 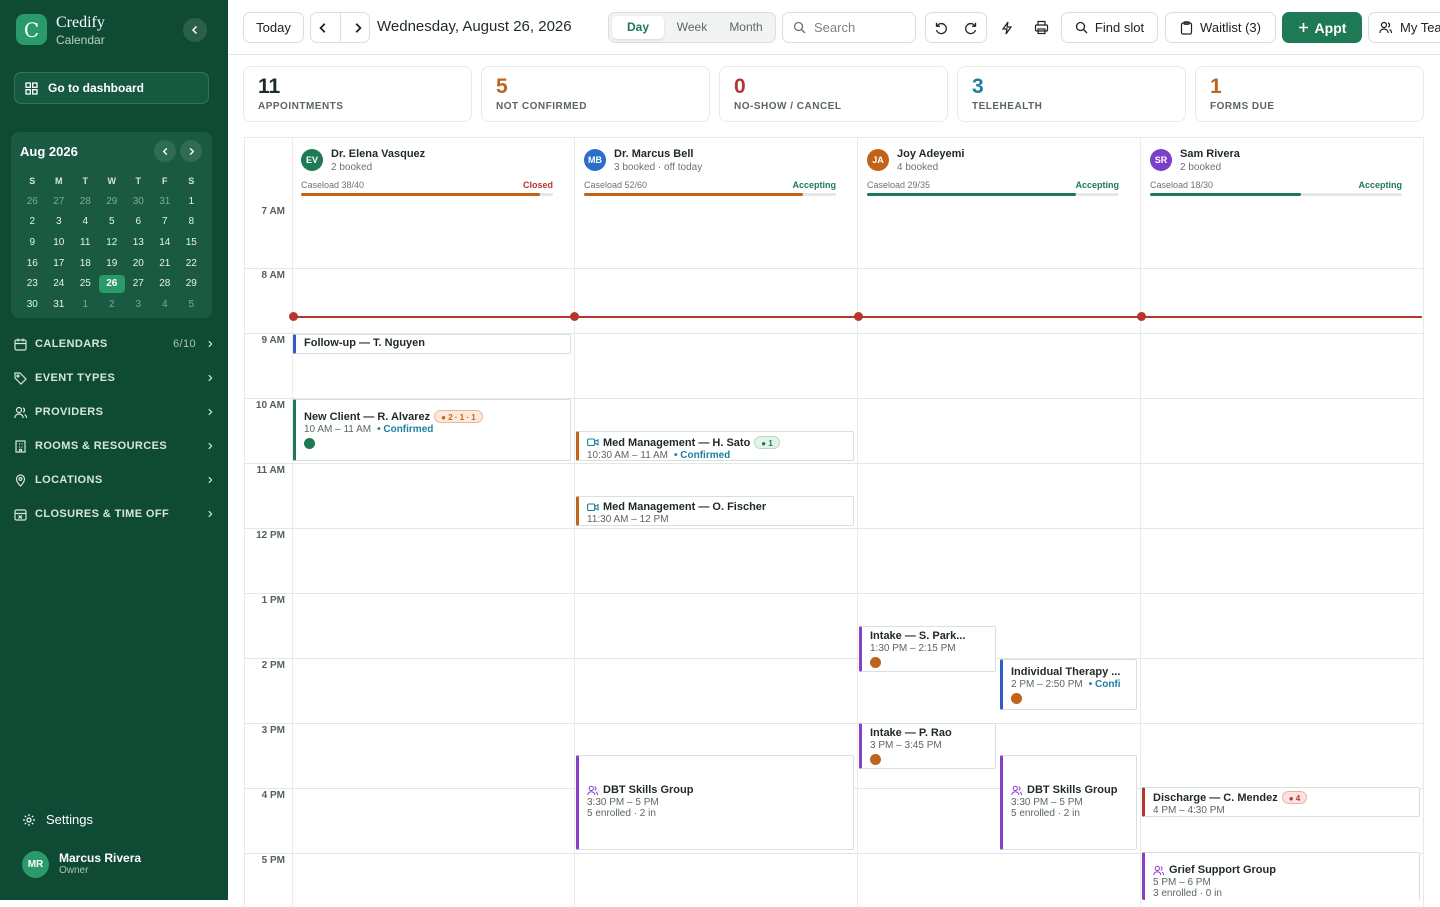 I want to click on mini-calendar-day: 11, so click(x=85, y=243).